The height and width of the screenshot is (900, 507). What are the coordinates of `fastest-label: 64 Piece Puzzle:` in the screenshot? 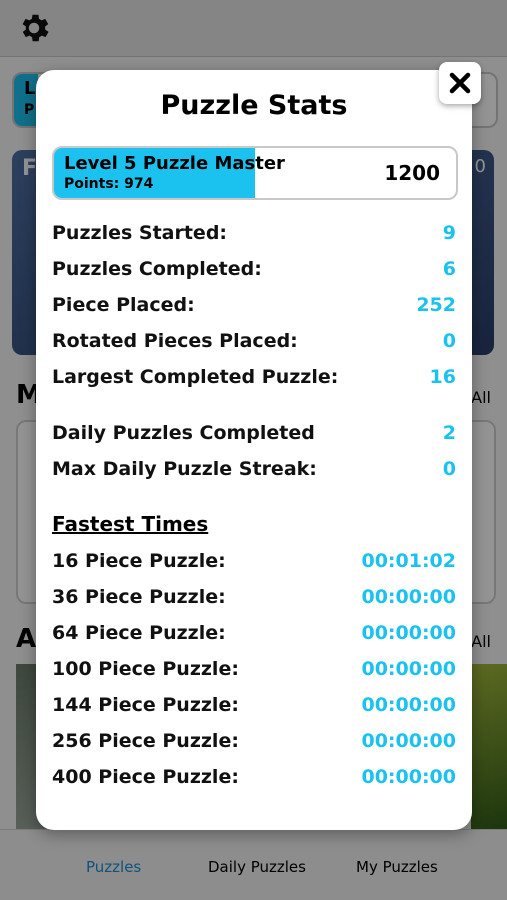 It's located at (139, 633).